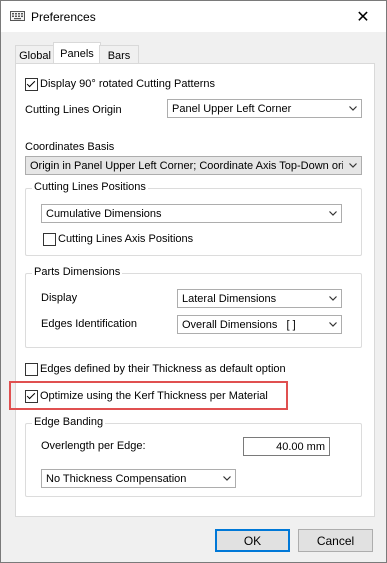  I want to click on ok-button-label: OK, so click(252, 540).